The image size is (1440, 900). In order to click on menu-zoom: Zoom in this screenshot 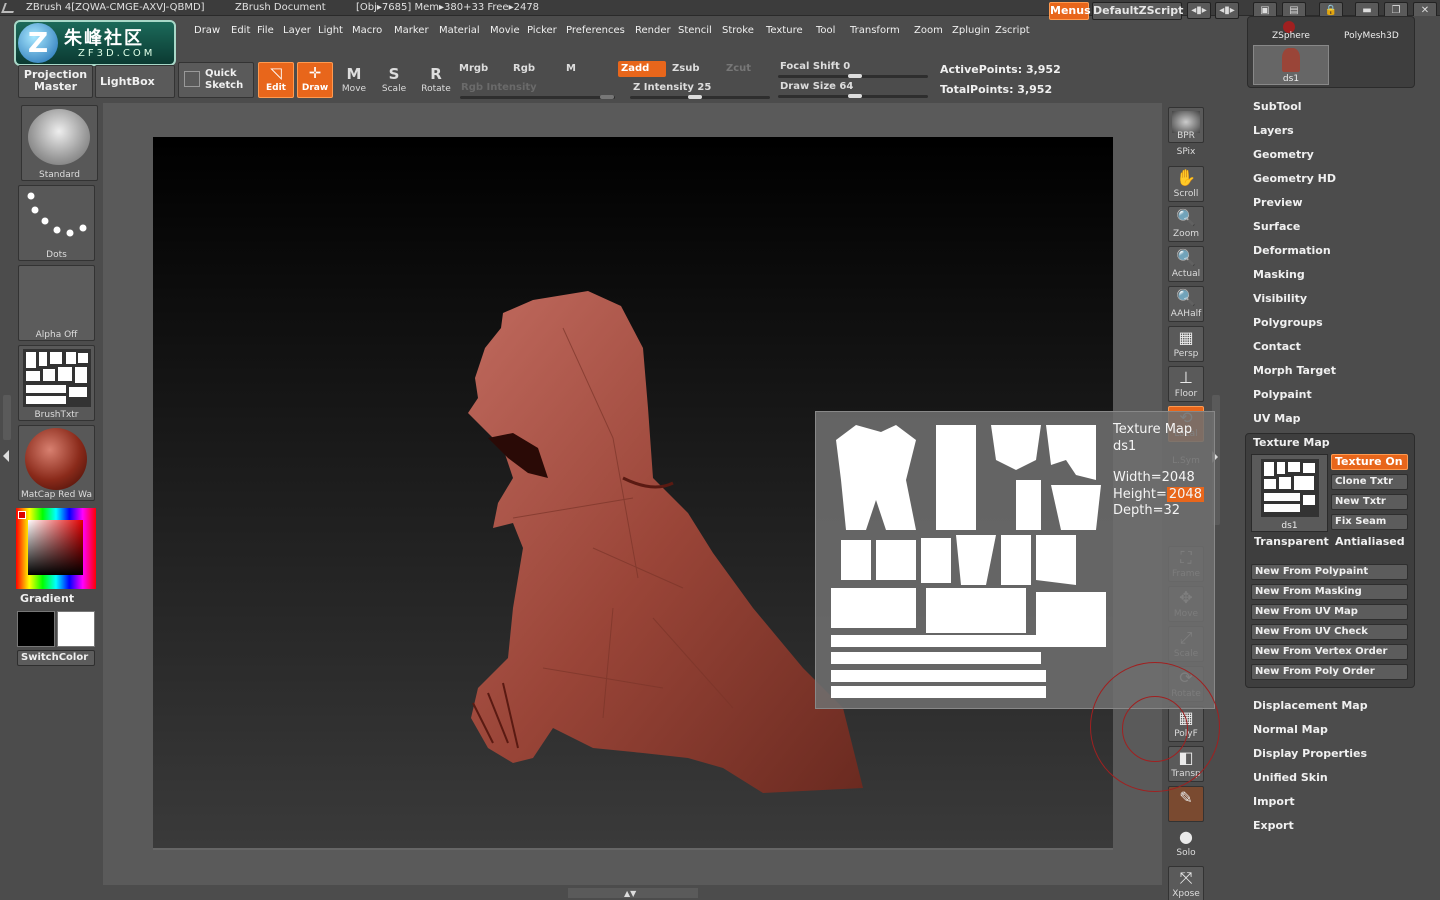, I will do `click(928, 31)`.